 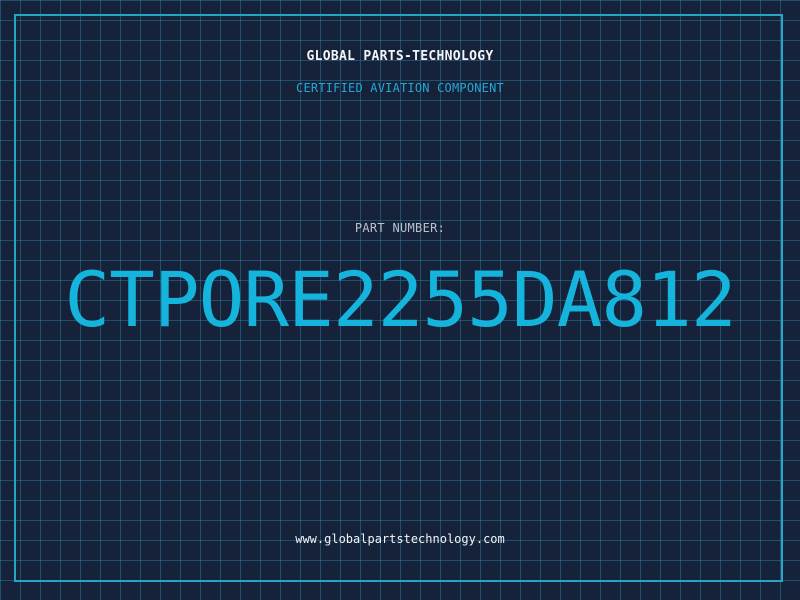 I want to click on part-number-value: CTPORE2255DA812, so click(x=400, y=299).